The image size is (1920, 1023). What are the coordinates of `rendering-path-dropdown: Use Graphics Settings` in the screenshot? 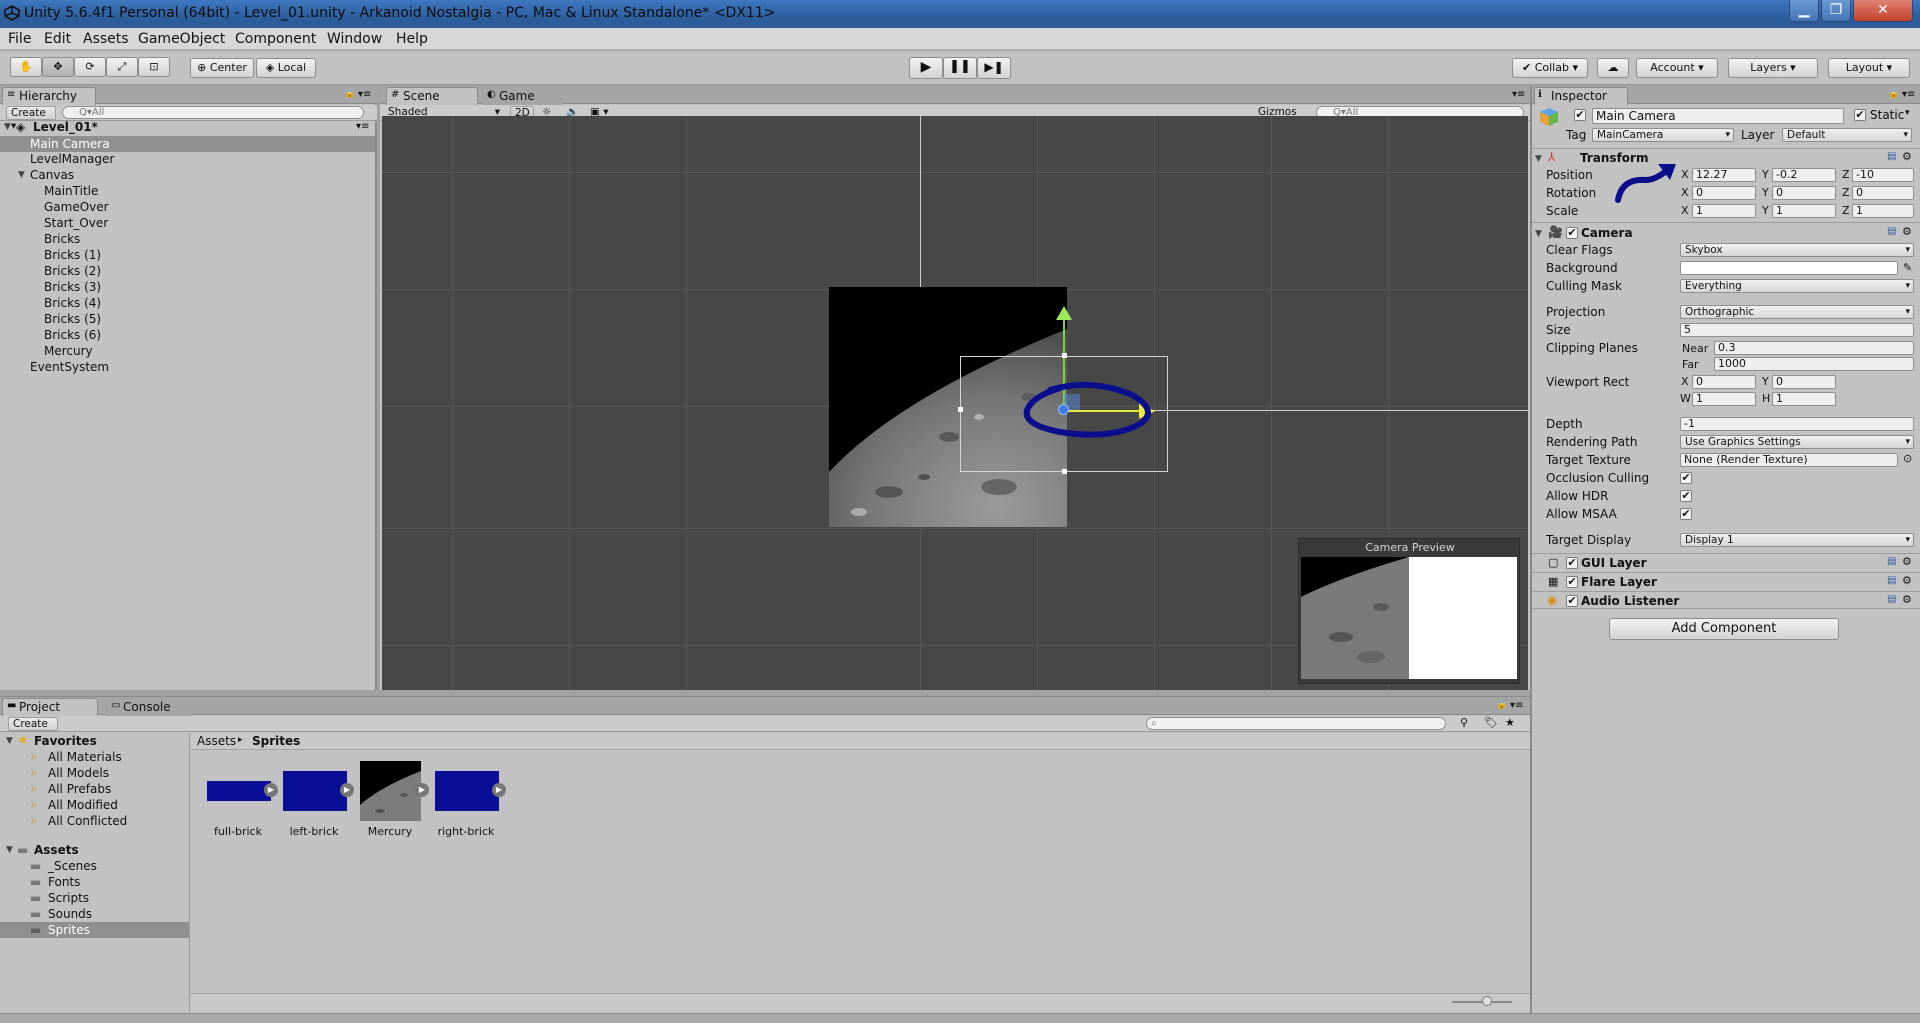 It's located at (1797, 442).